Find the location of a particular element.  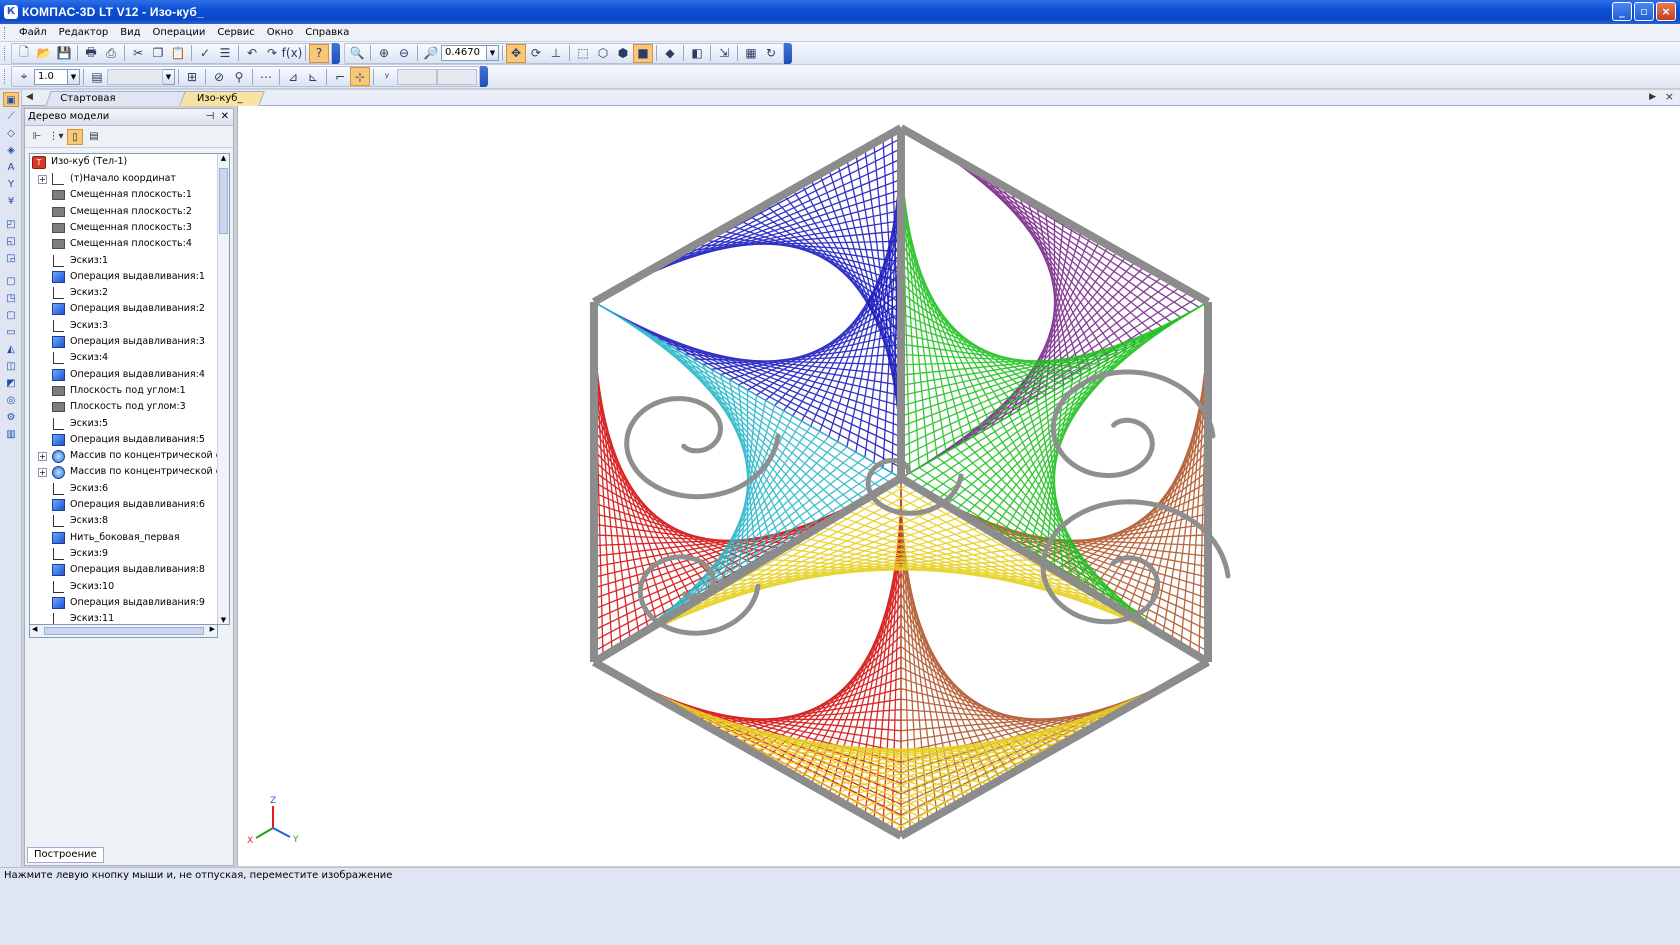

tab-iso-cube: Изо-куб_ is located at coordinates (222, 98).